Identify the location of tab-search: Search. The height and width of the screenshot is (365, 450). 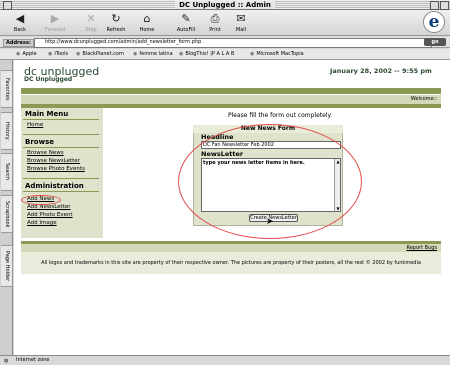
(7, 172).